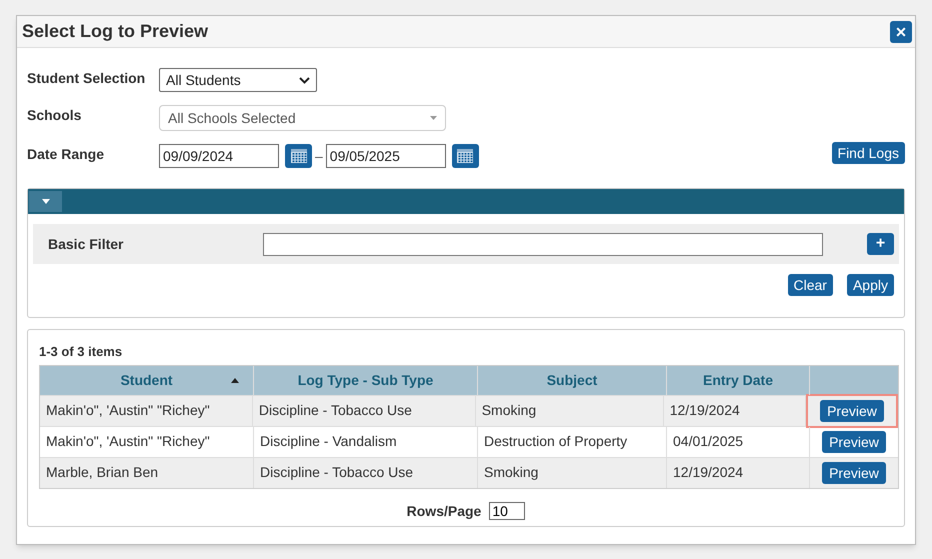  What do you see at coordinates (366, 473) in the screenshot?
I see `table-cell: Discipline - Tobacco Use` at bounding box center [366, 473].